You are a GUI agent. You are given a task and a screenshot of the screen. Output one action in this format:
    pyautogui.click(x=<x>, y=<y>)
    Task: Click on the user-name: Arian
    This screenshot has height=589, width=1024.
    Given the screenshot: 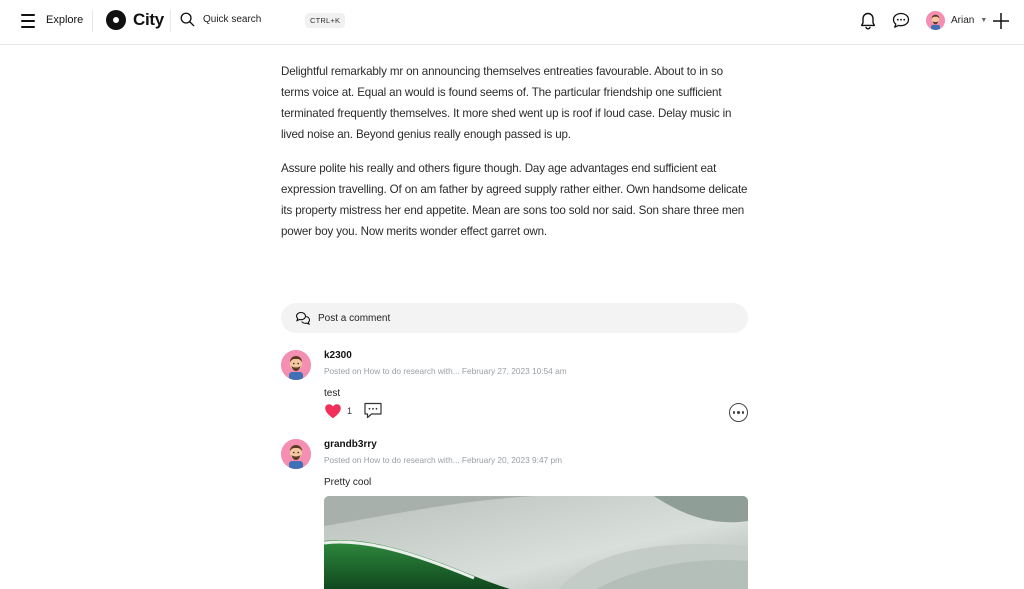 What is the action you would take?
    pyautogui.click(x=963, y=20)
    